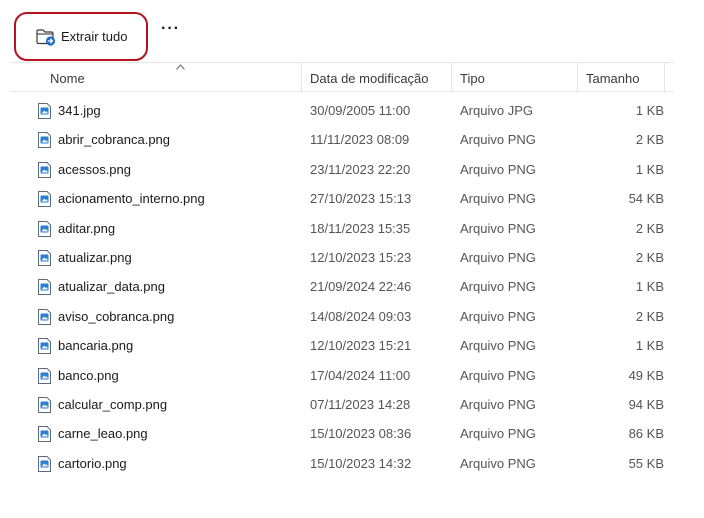 This screenshot has height=518, width=704. I want to click on file-row: 341.jpg 30/09/2005 11:00 Arquivo JPG 1 KB, so click(342, 111).